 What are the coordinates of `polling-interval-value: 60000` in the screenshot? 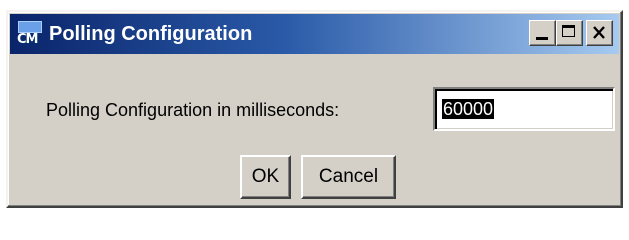 It's located at (468, 109).